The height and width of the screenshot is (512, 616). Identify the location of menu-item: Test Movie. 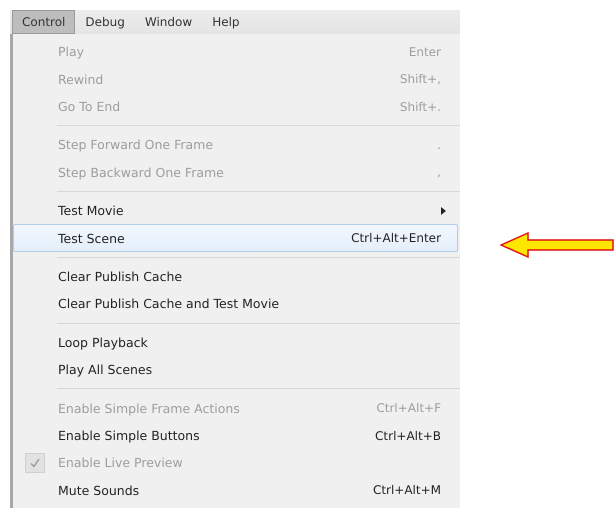
(235, 210).